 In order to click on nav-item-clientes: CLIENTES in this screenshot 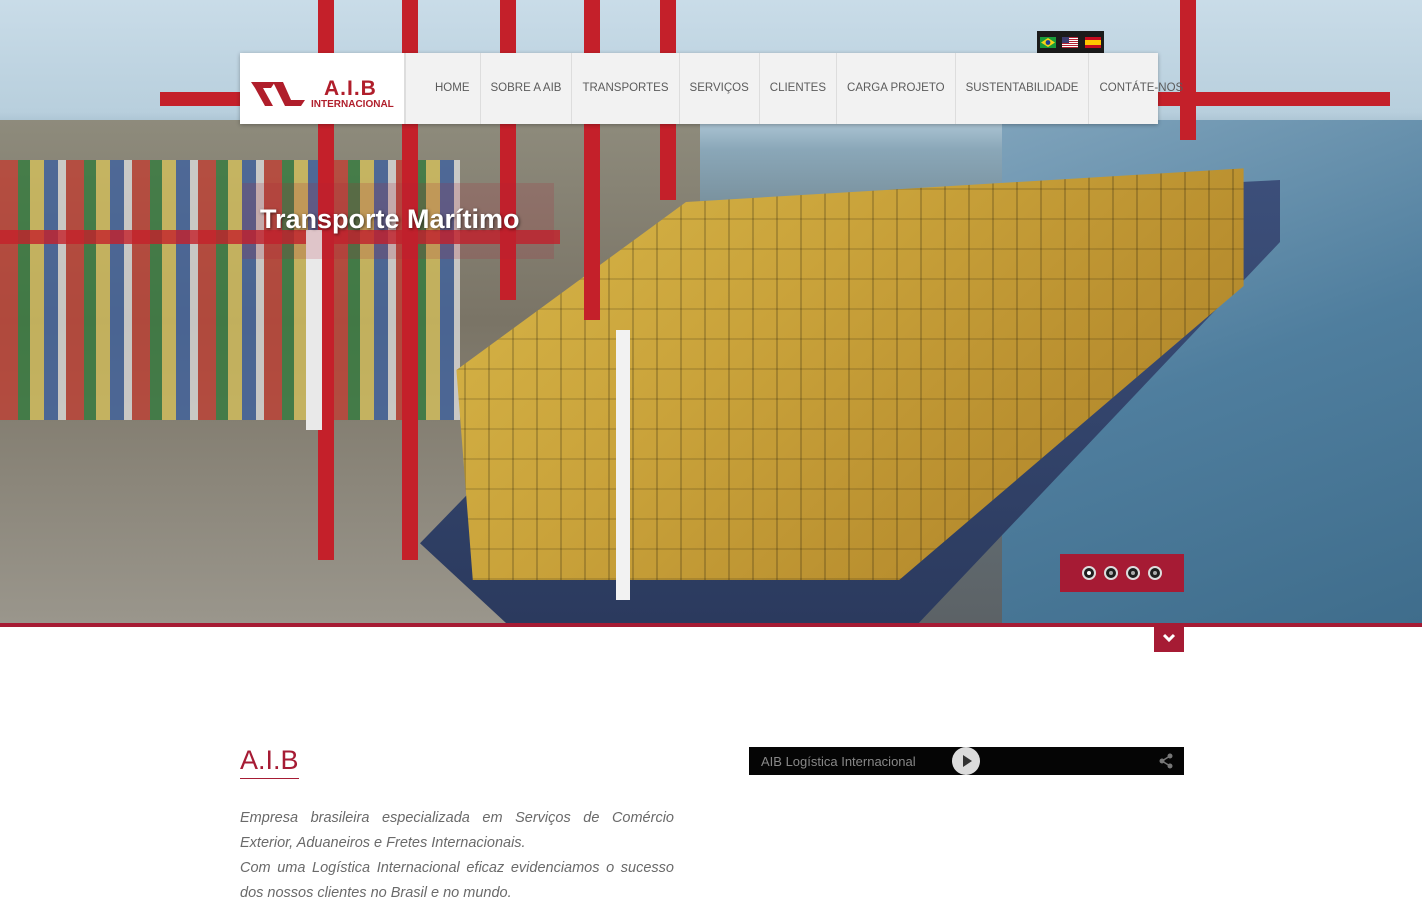, I will do `click(799, 88)`.